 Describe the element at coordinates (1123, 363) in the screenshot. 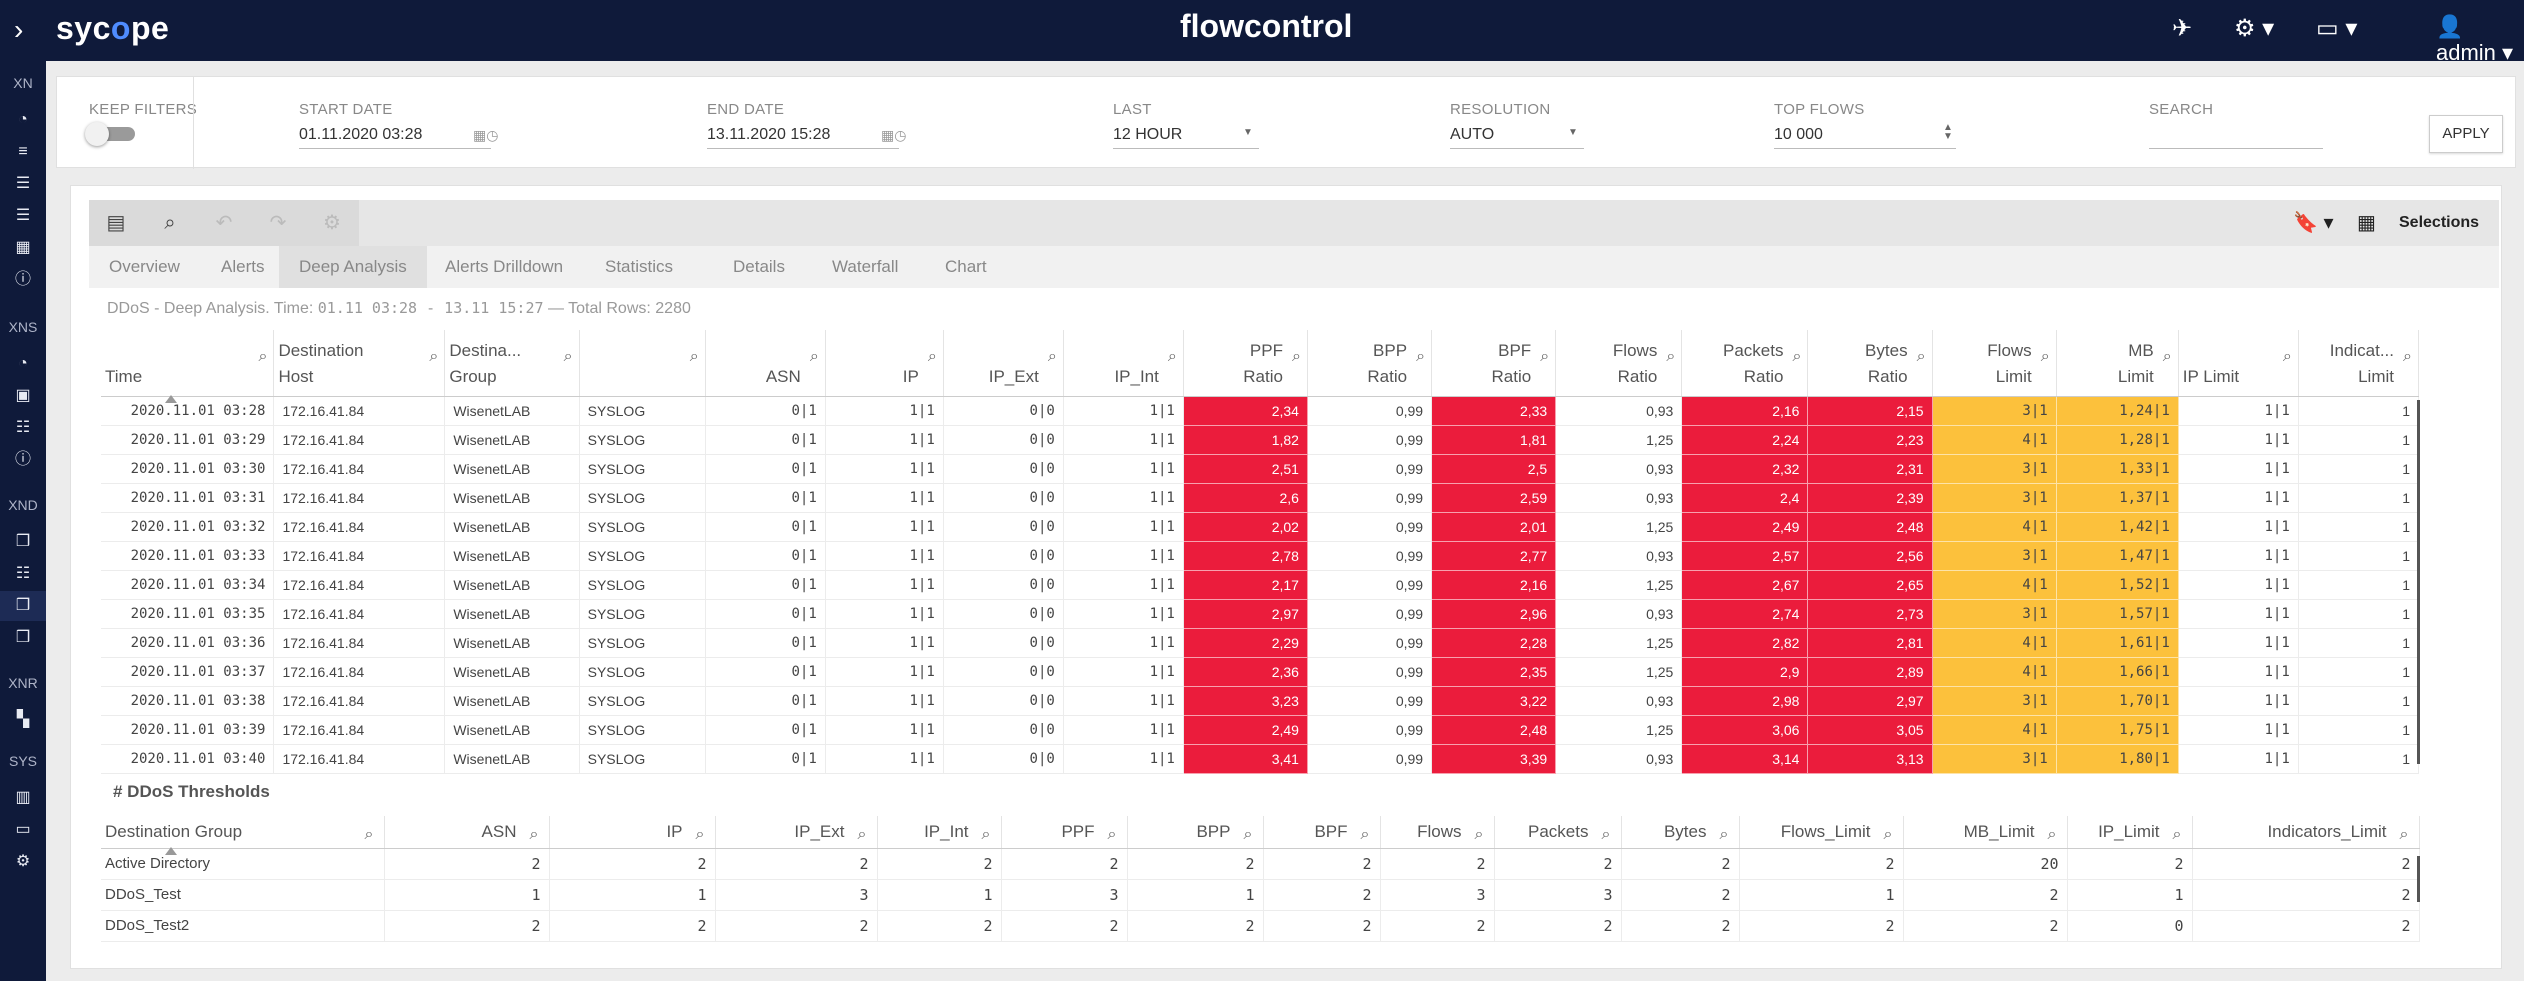

I see `column-header: IP_Int ⌕` at that location.